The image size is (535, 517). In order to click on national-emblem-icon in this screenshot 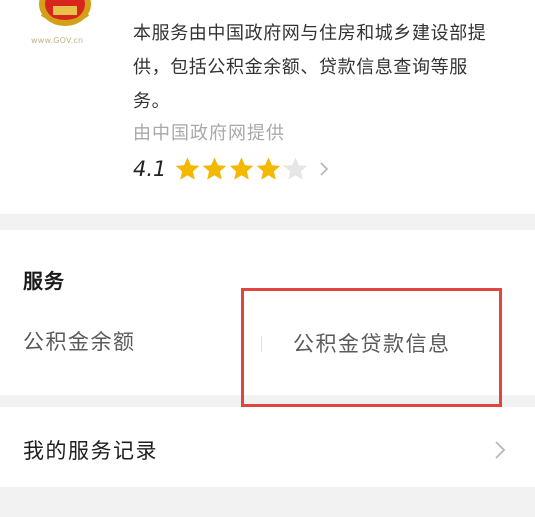, I will do `click(65, 13)`.